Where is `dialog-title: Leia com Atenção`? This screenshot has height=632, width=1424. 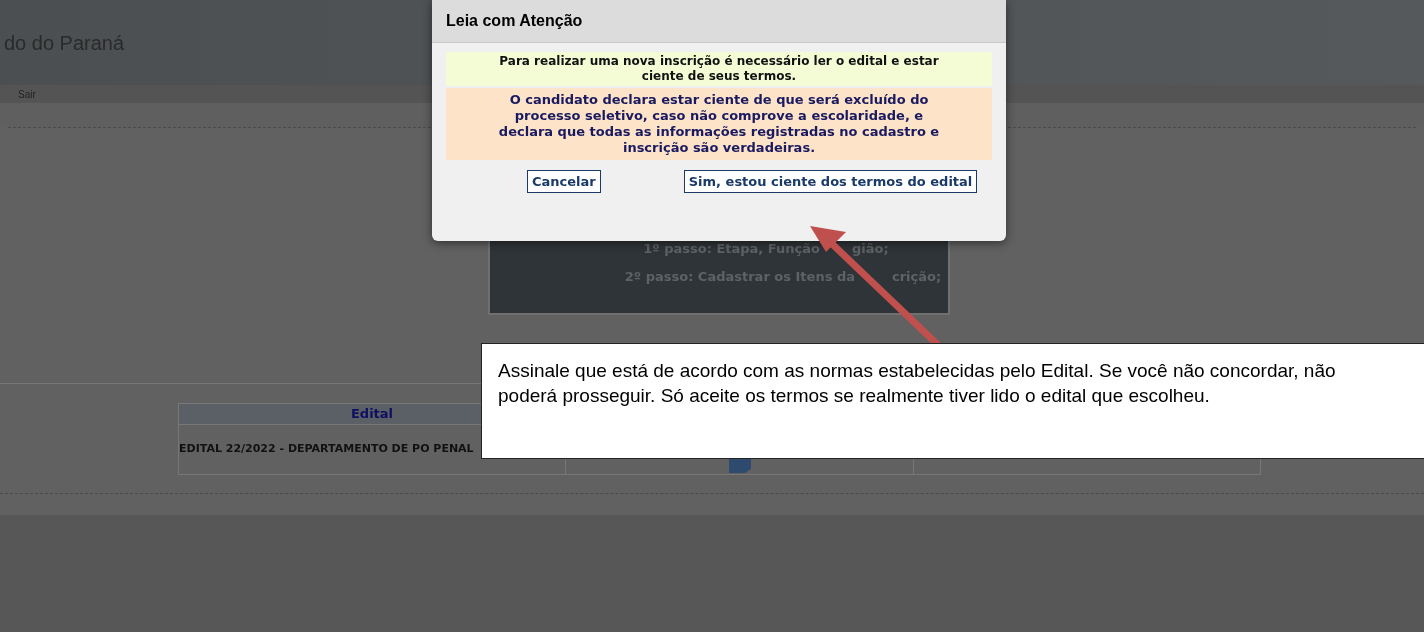
dialog-title: Leia com Atenção is located at coordinates (514, 21).